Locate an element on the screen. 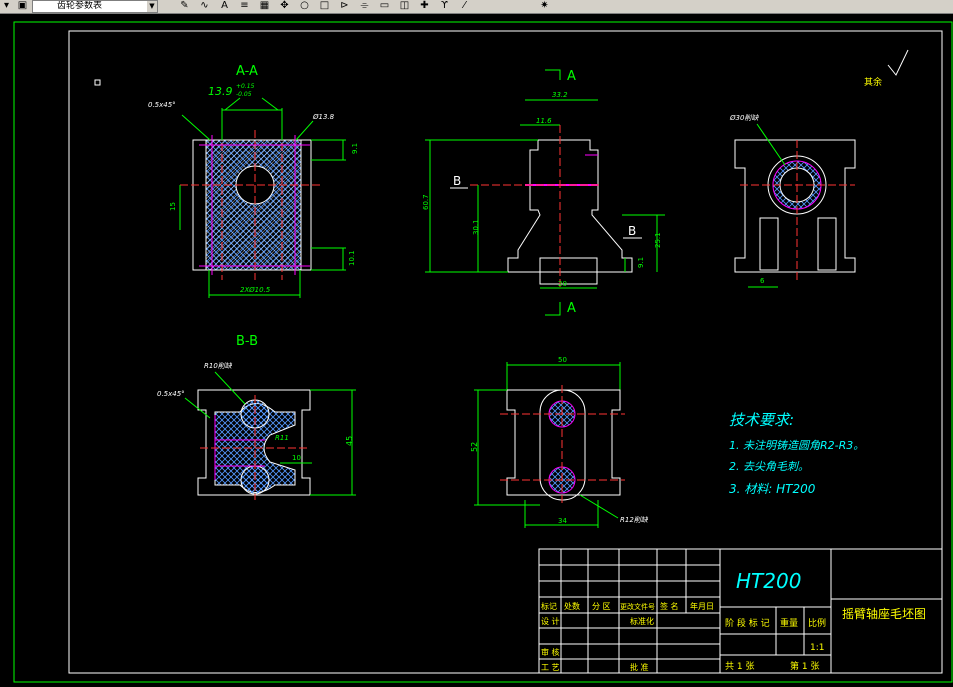 This screenshot has width=953, height=687. view-a-bottom-label: A is located at coordinates (571, 308).